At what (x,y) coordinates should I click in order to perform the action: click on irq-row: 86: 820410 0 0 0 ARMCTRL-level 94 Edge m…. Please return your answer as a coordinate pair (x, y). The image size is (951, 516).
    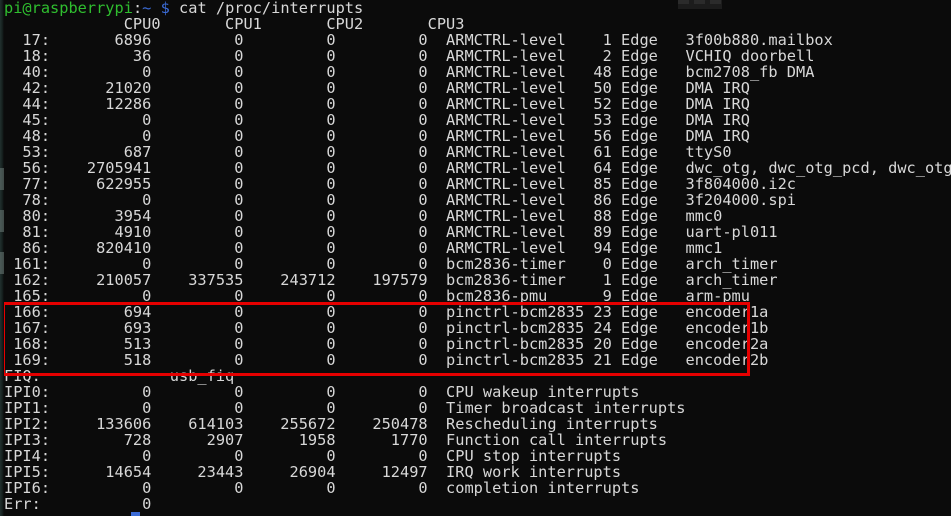
    Looking at the image, I should click on (363, 248).